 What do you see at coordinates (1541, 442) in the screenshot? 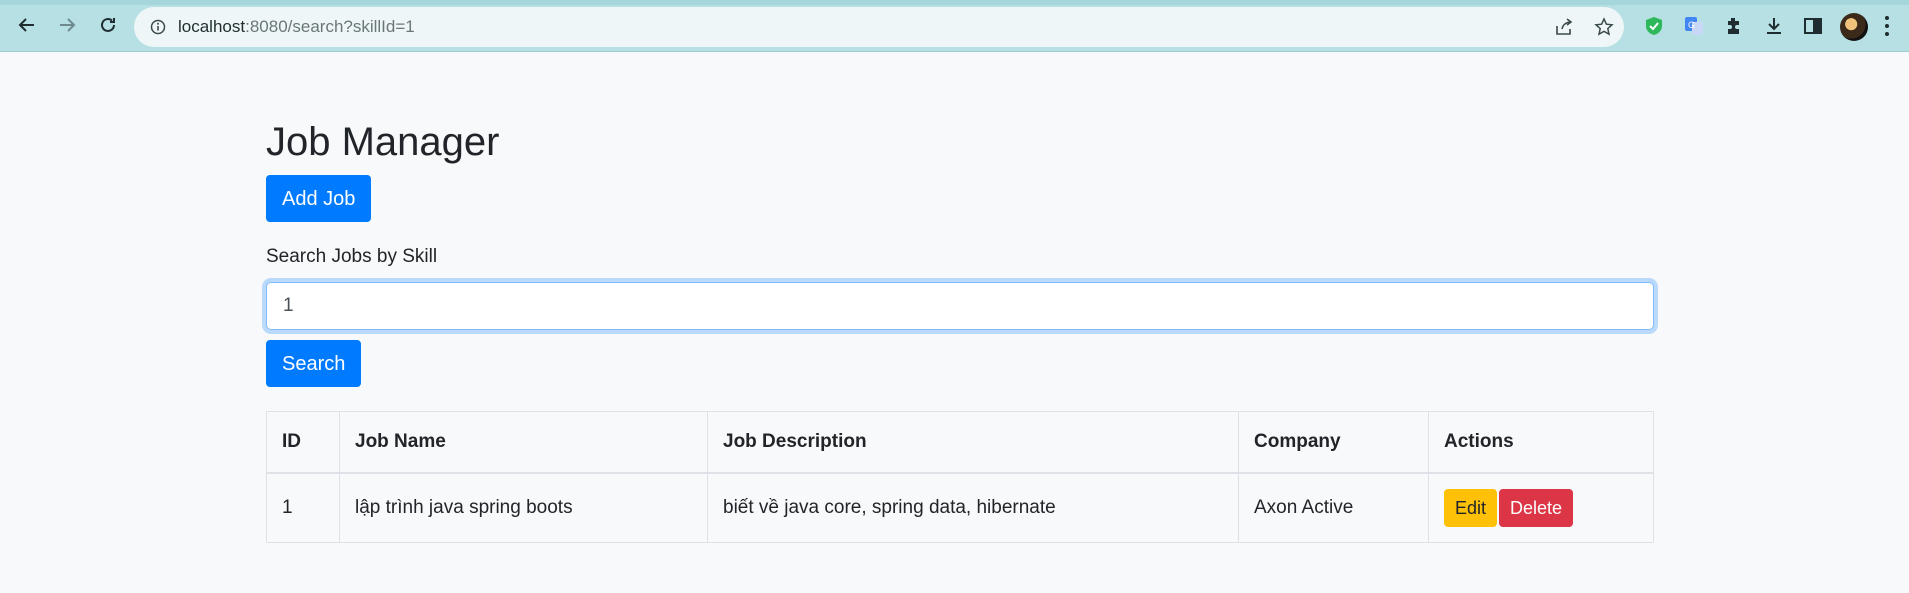
I see `header-actions: Actions` at bounding box center [1541, 442].